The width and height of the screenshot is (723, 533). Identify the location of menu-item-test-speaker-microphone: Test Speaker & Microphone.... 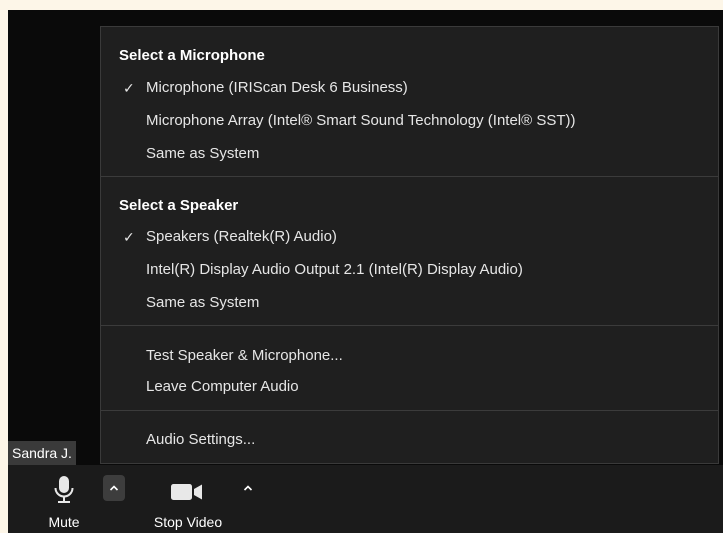
(409, 356).